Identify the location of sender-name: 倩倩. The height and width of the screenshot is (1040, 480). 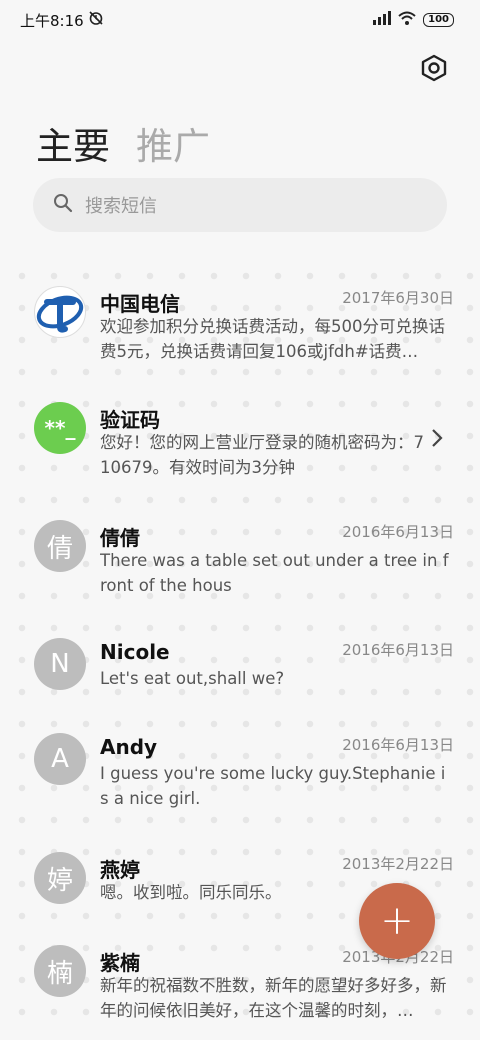
(120, 538).